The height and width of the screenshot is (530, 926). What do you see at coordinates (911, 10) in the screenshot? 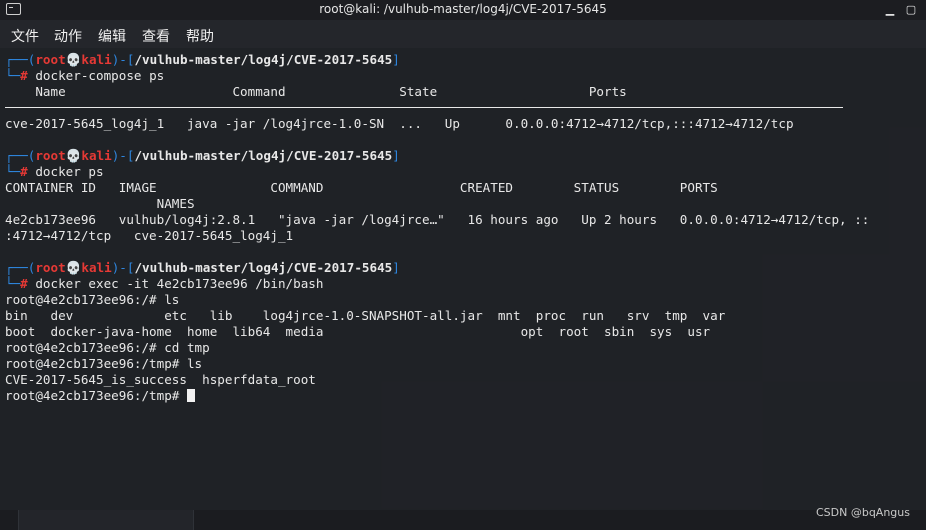
I see `maximize-icon: ▢` at bounding box center [911, 10].